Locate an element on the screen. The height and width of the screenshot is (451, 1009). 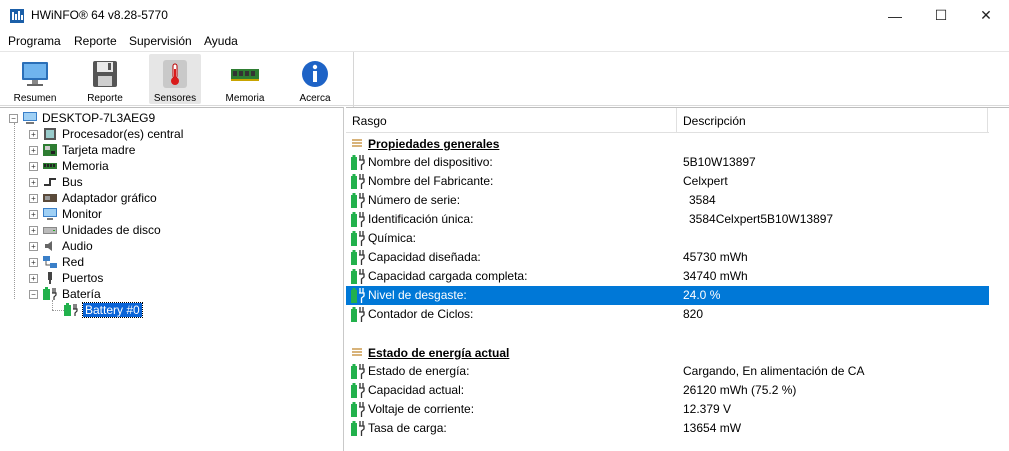
disk-icon is located at coordinates (50, 230).